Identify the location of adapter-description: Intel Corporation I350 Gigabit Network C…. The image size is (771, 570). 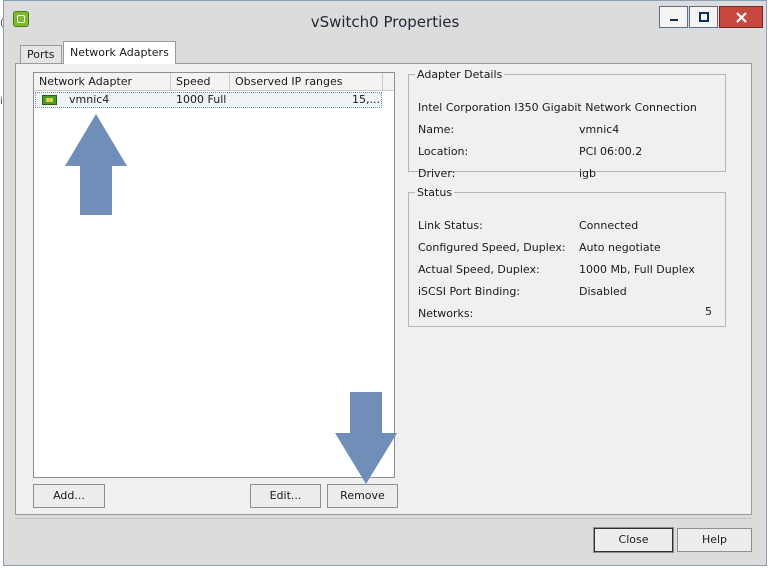
(557, 107).